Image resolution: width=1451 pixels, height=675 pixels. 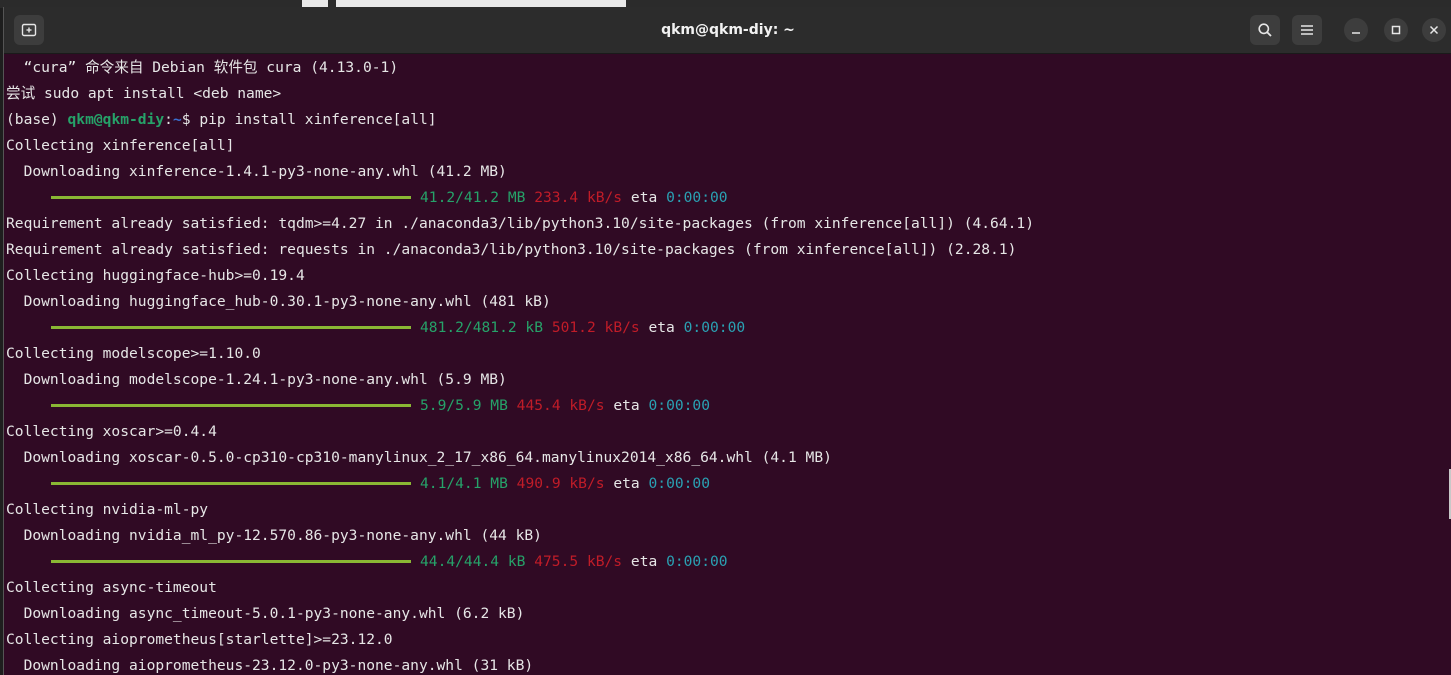 What do you see at coordinates (120, 145) in the screenshot?
I see `terminal-line: Collecting xinference[all]` at bounding box center [120, 145].